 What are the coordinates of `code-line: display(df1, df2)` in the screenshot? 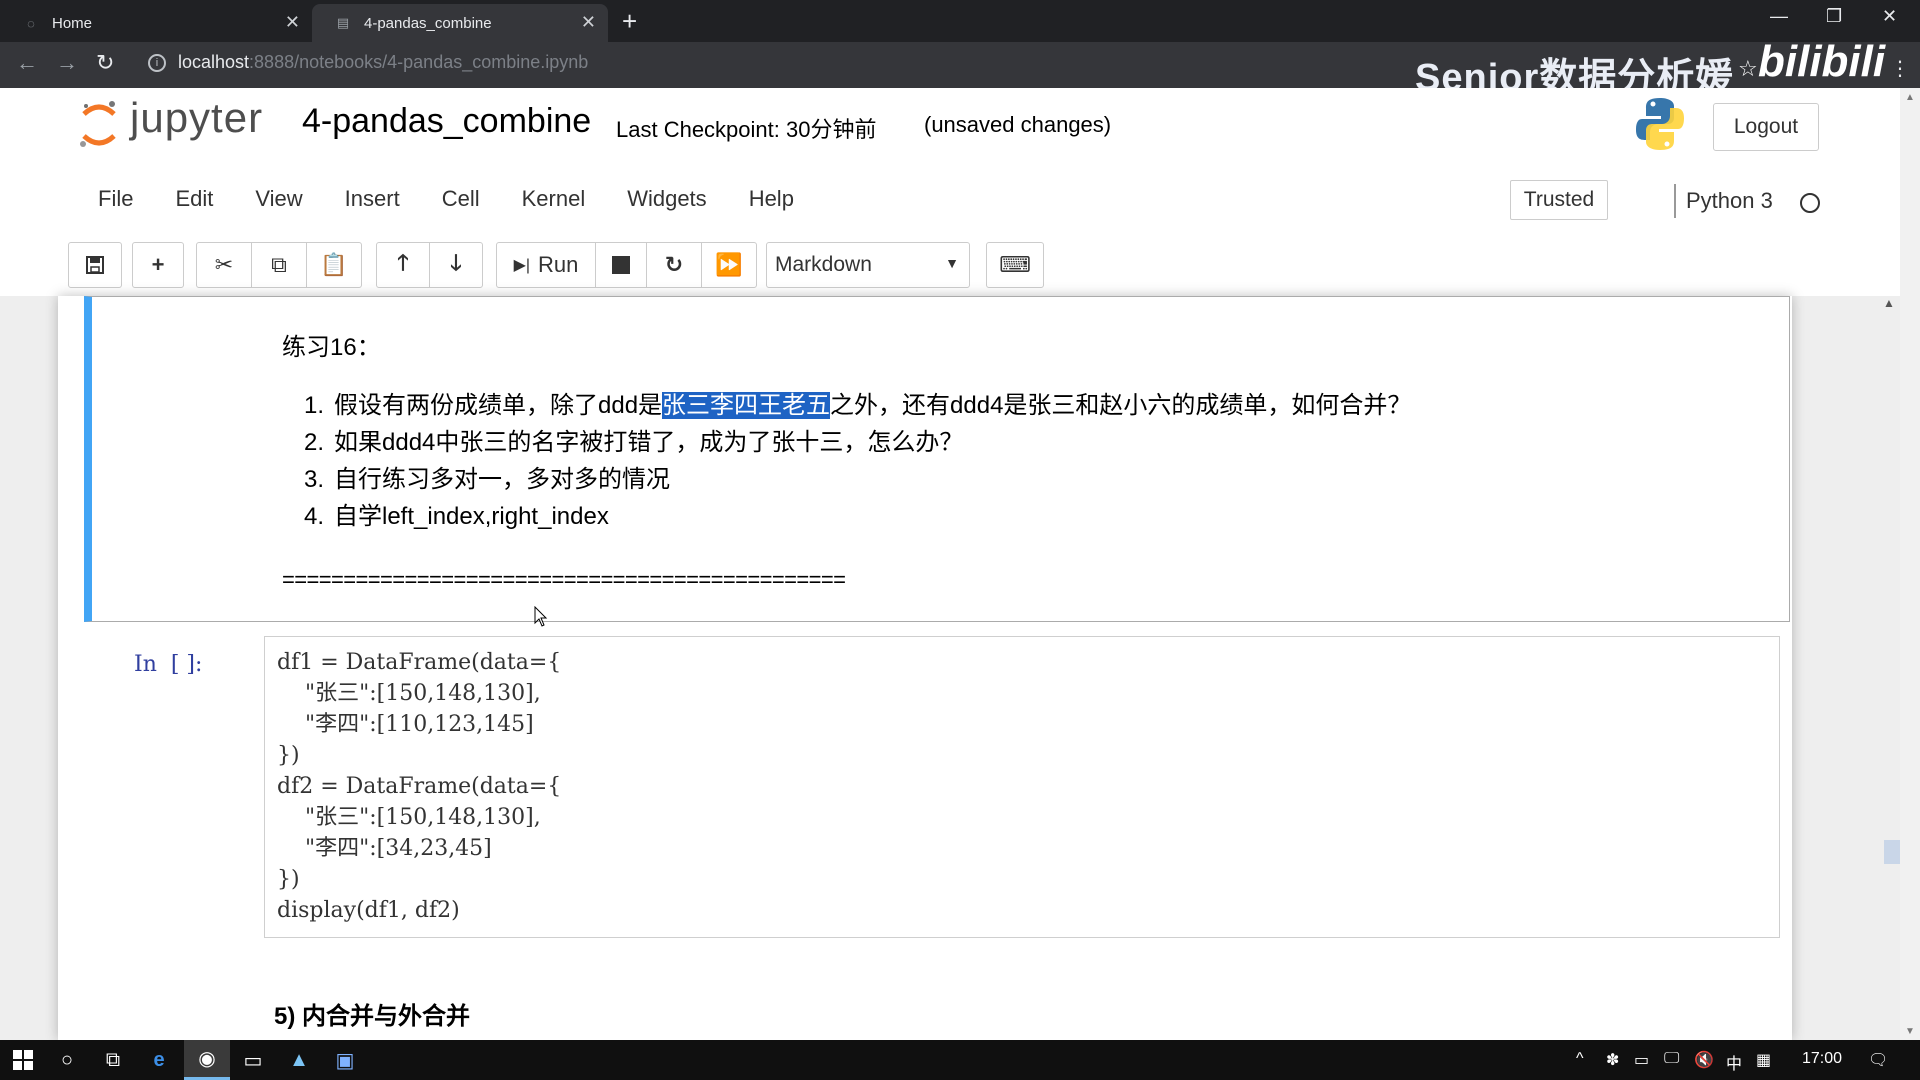 It's located at (368, 910).